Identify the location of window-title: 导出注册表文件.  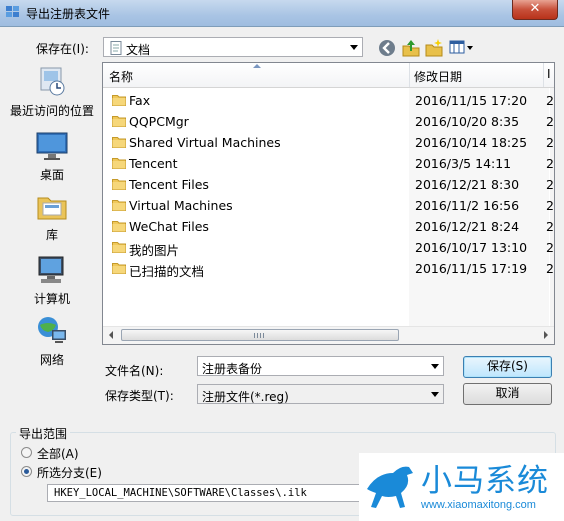
(68, 14).